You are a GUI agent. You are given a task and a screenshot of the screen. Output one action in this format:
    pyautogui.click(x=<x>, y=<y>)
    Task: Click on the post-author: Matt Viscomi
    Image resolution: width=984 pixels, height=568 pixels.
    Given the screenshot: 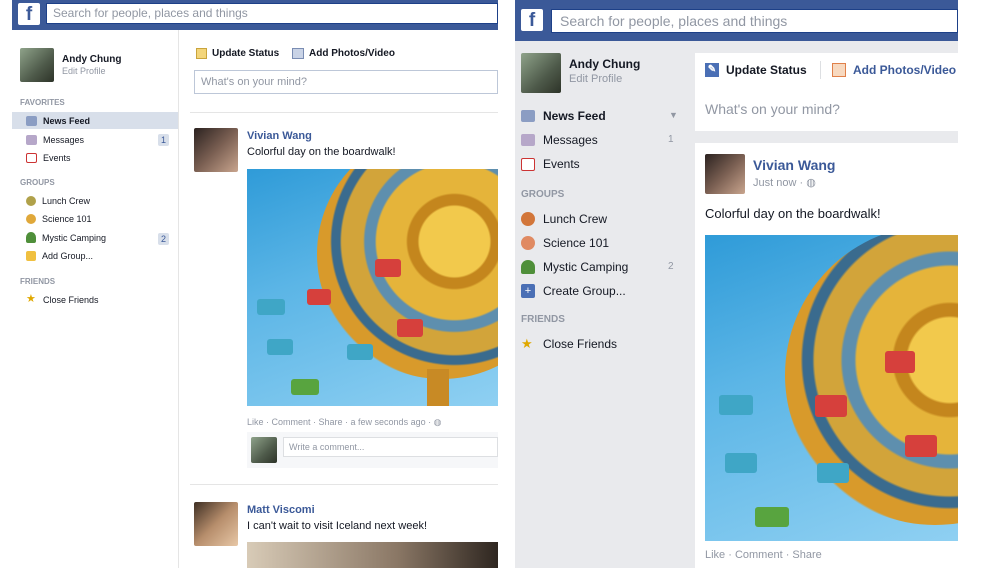 What is the action you would take?
    pyautogui.click(x=281, y=510)
    